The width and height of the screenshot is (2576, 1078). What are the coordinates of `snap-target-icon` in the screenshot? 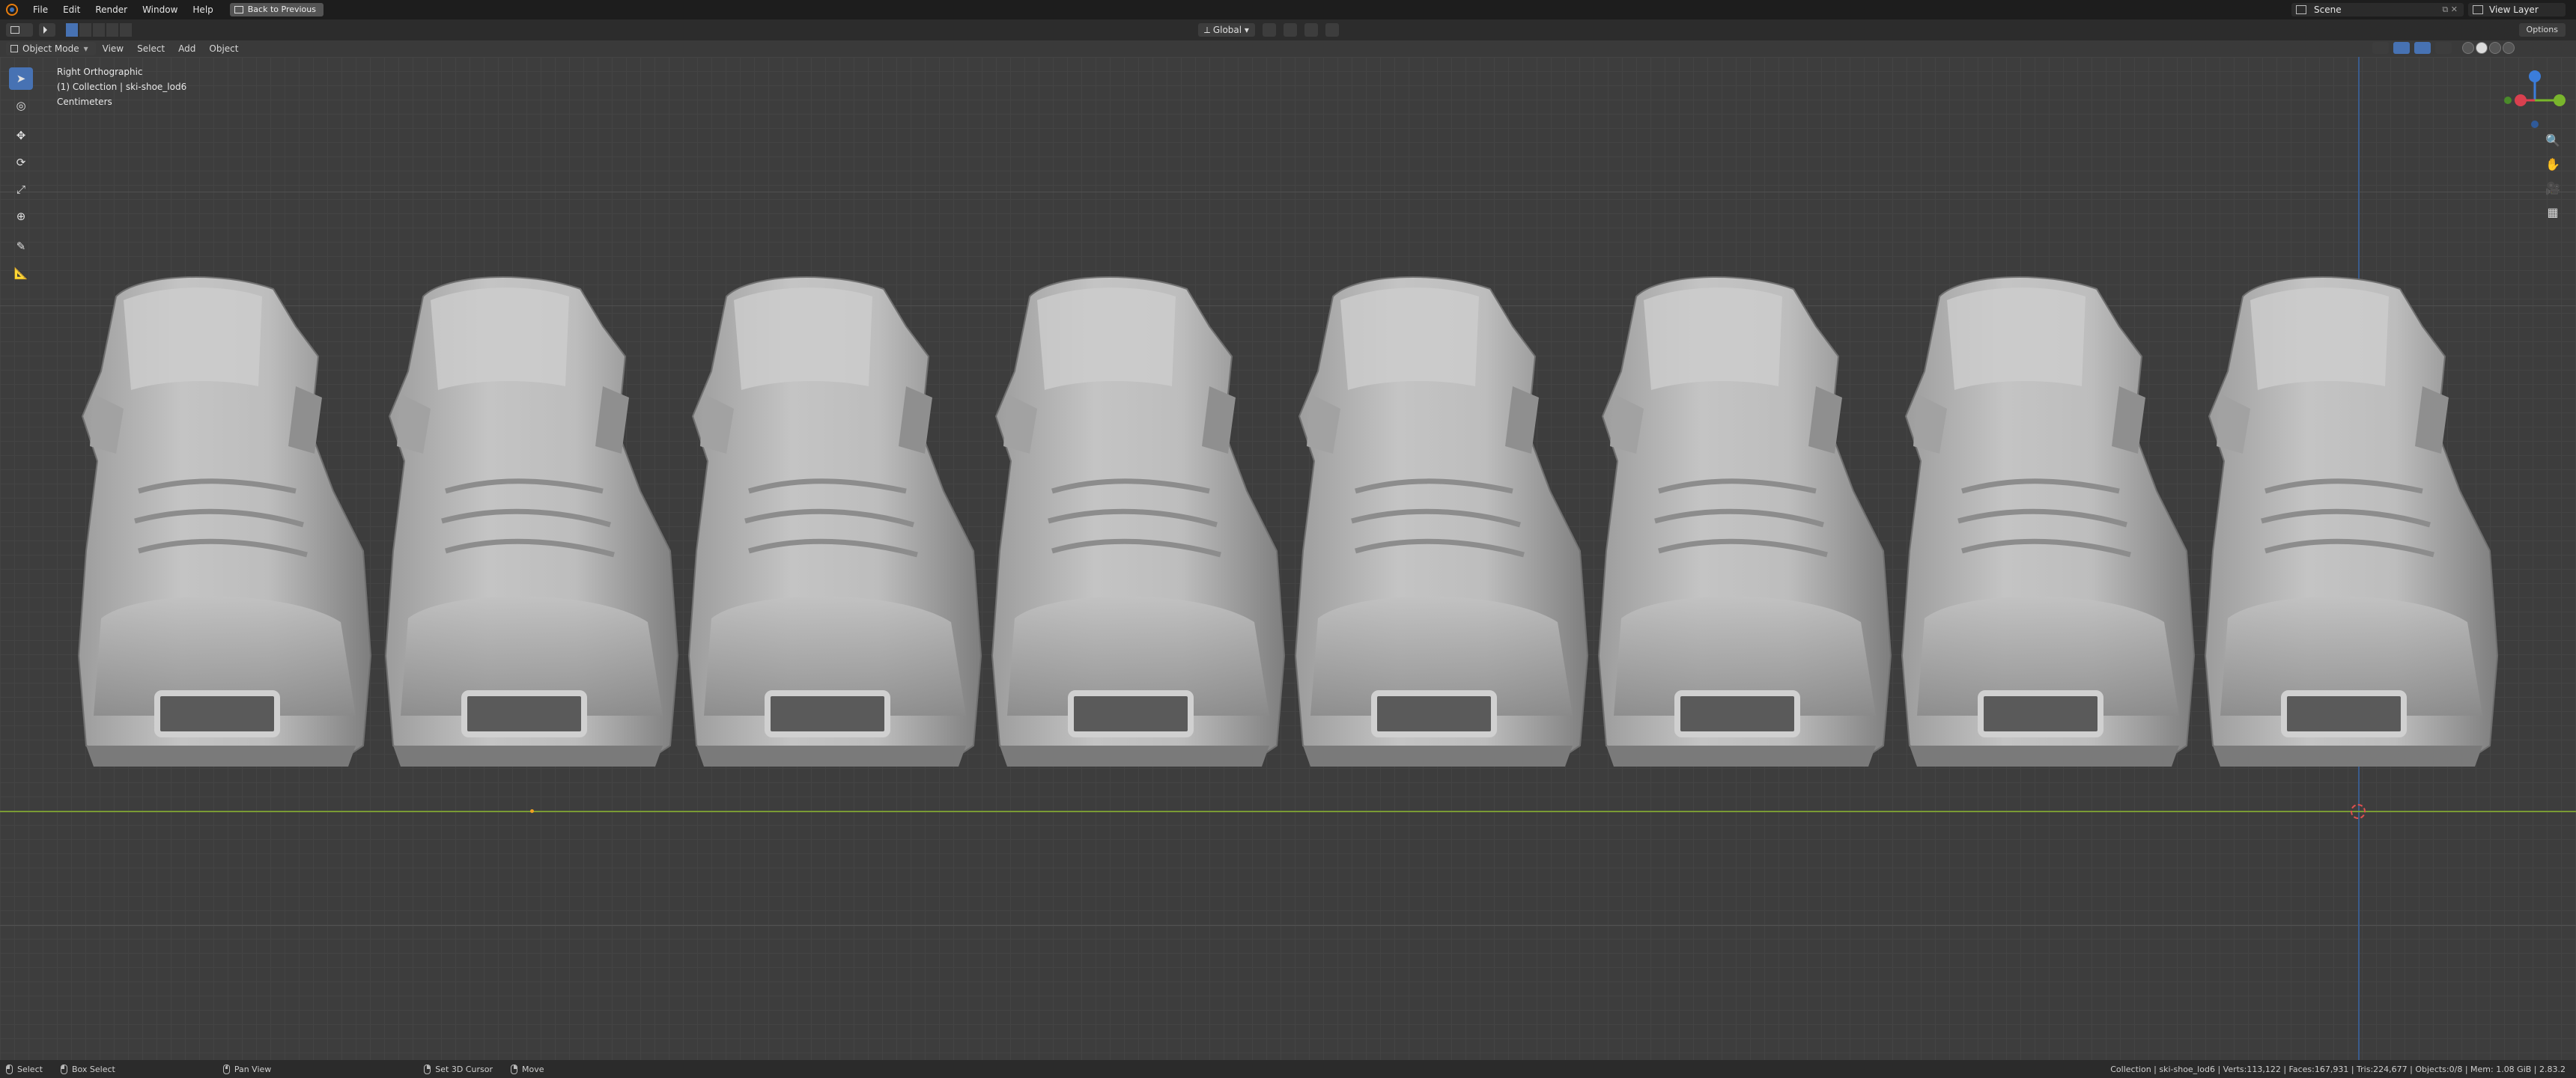 It's located at (1311, 30).